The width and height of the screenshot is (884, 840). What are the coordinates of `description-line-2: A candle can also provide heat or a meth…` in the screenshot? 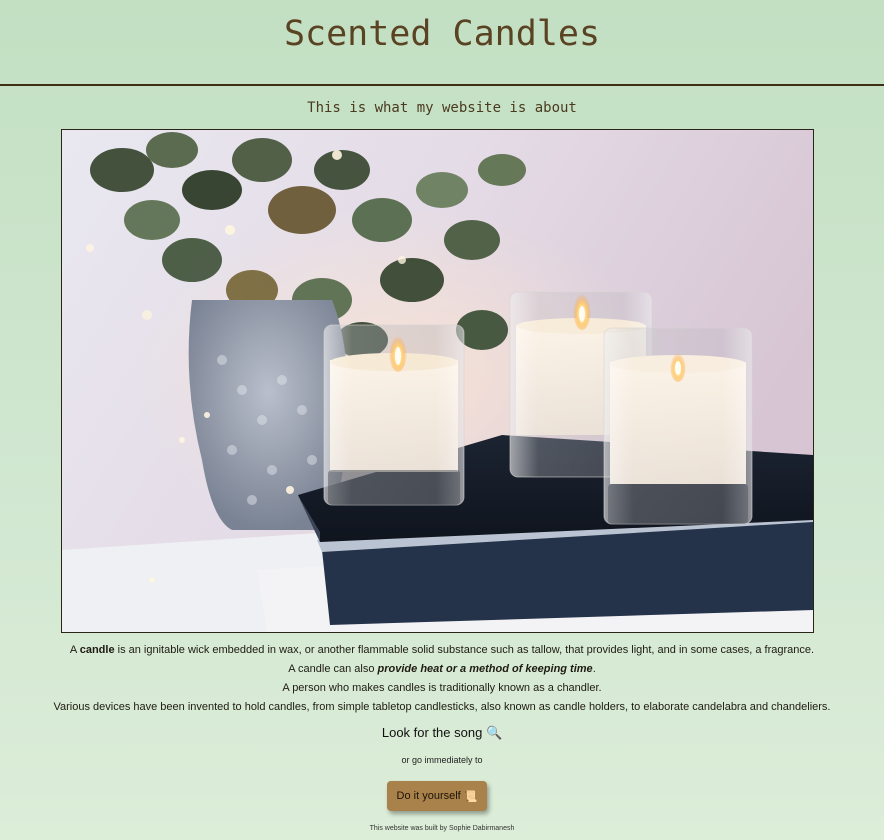 It's located at (442, 669).